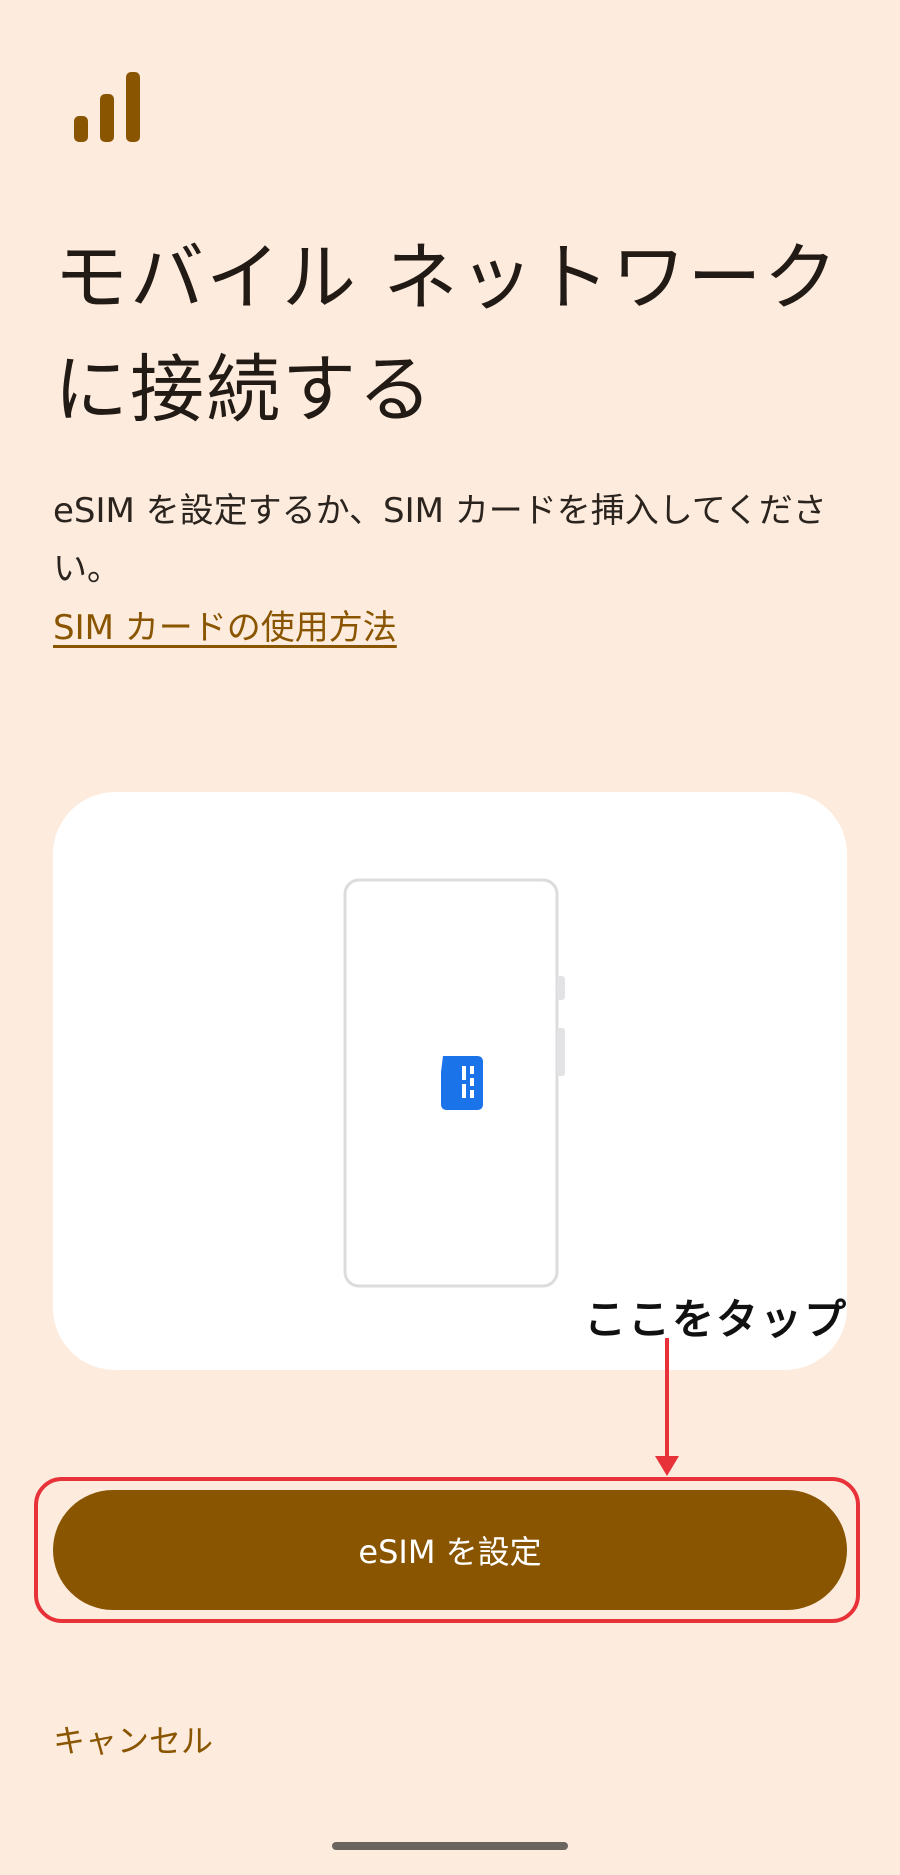 The image size is (900, 1875). Describe the element at coordinates (447, 334) in the screenshot. I see `page-title: モバイル ネットワークに接続する` at that location.